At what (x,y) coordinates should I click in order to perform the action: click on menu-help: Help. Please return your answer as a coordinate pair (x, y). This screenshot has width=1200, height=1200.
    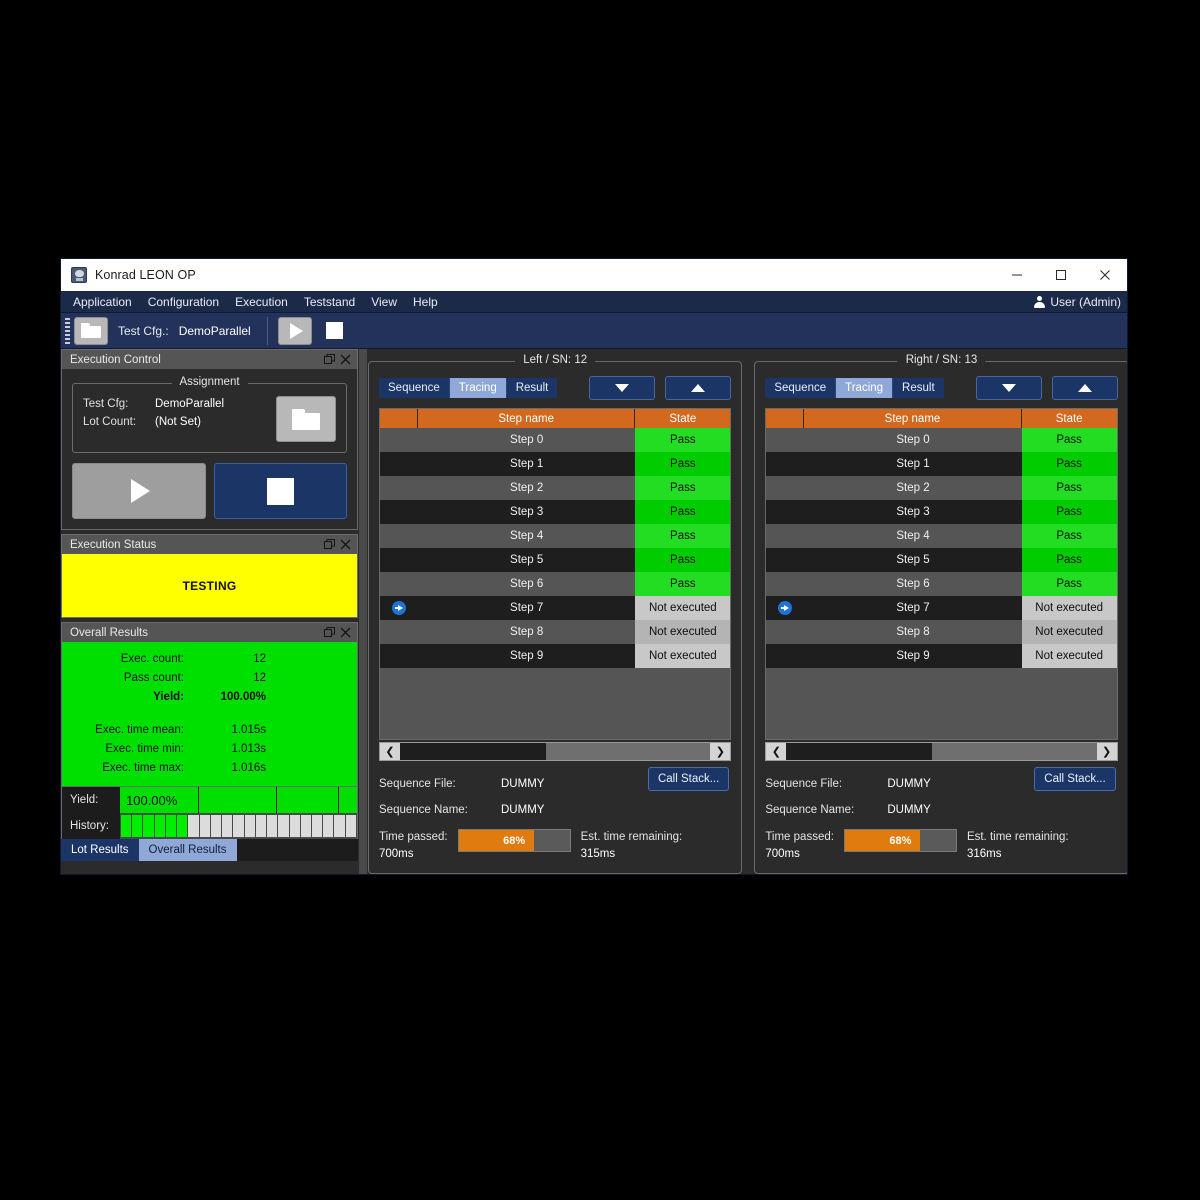
    Looking at the image, I should click on (425, 302).